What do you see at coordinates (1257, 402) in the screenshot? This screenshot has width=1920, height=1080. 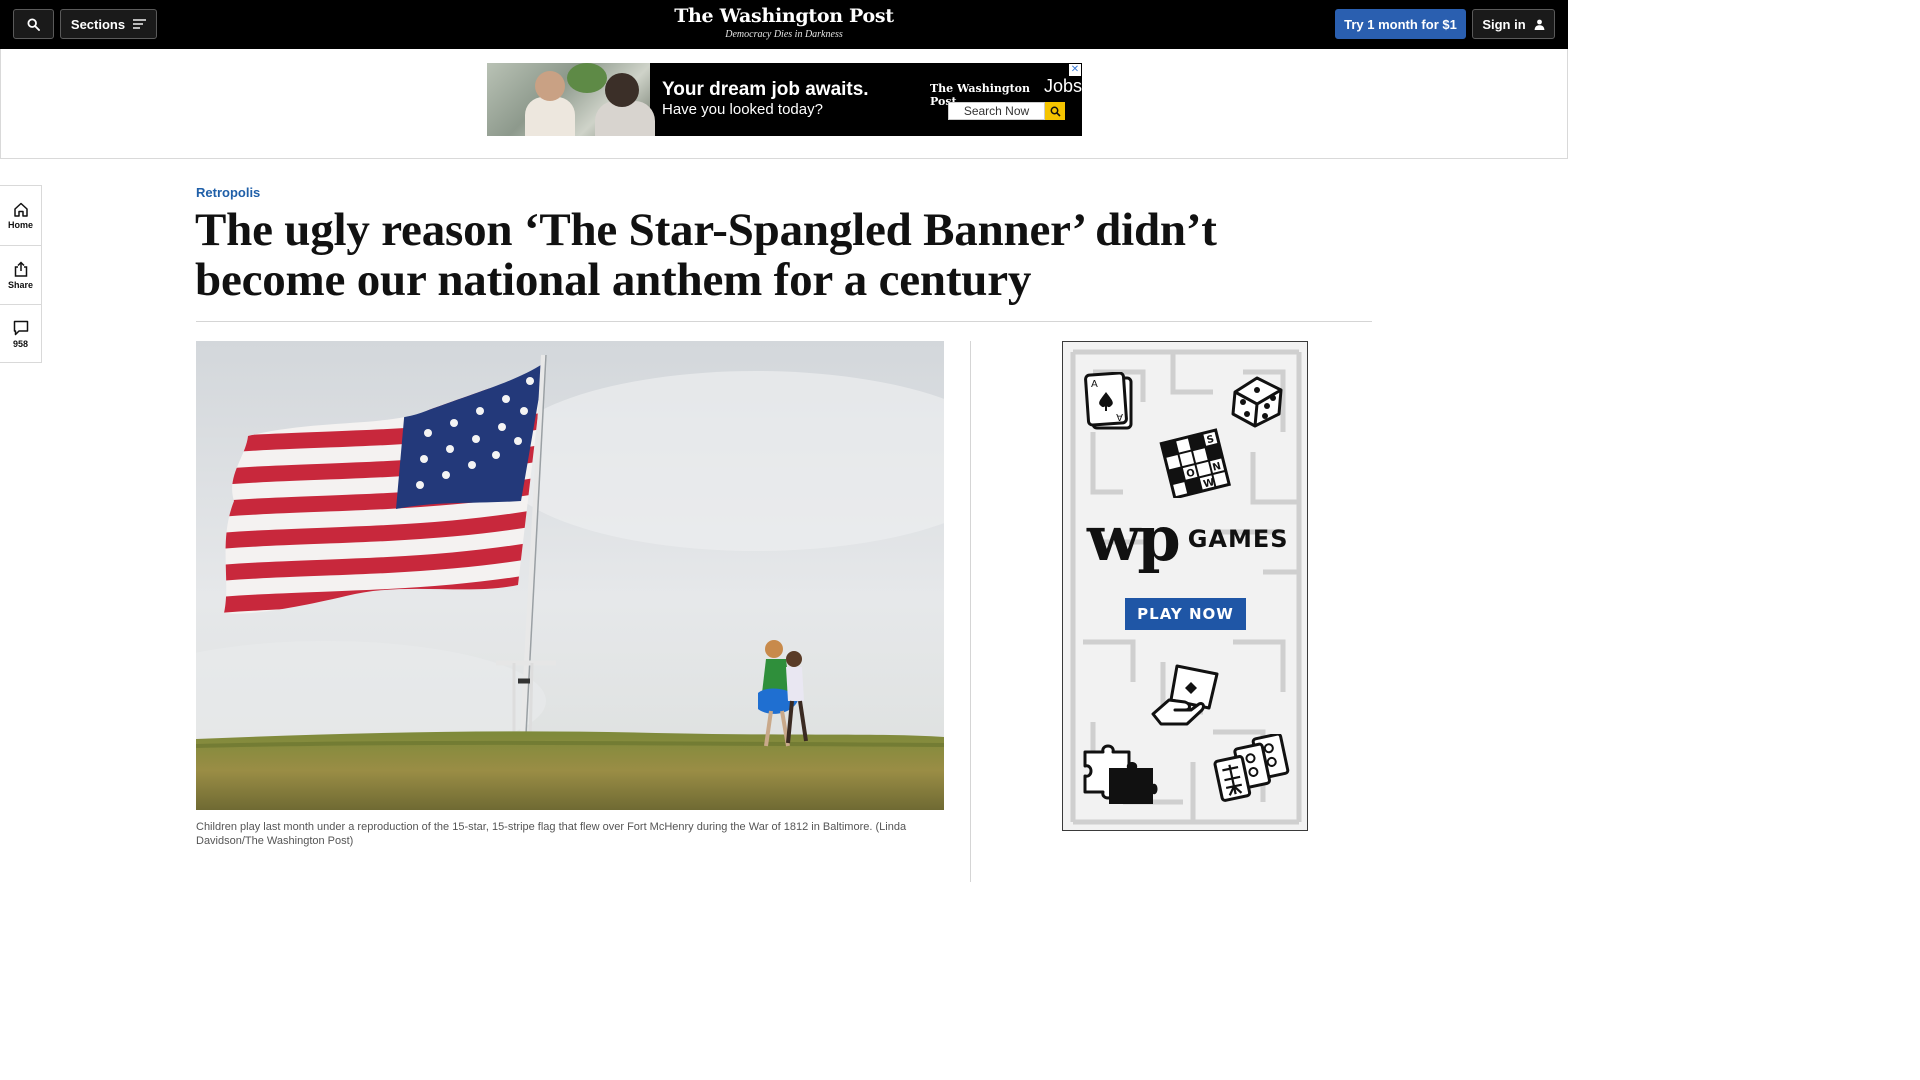 I see `dice-icon` at bounding box center [1257, 402].